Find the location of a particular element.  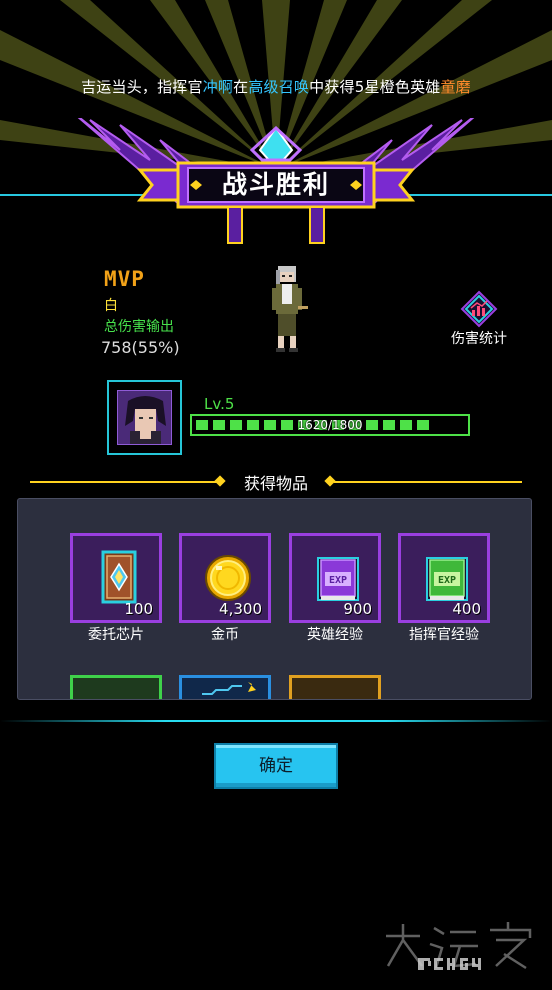

confirm-button: 确定 is located at coordinates (276, 766).